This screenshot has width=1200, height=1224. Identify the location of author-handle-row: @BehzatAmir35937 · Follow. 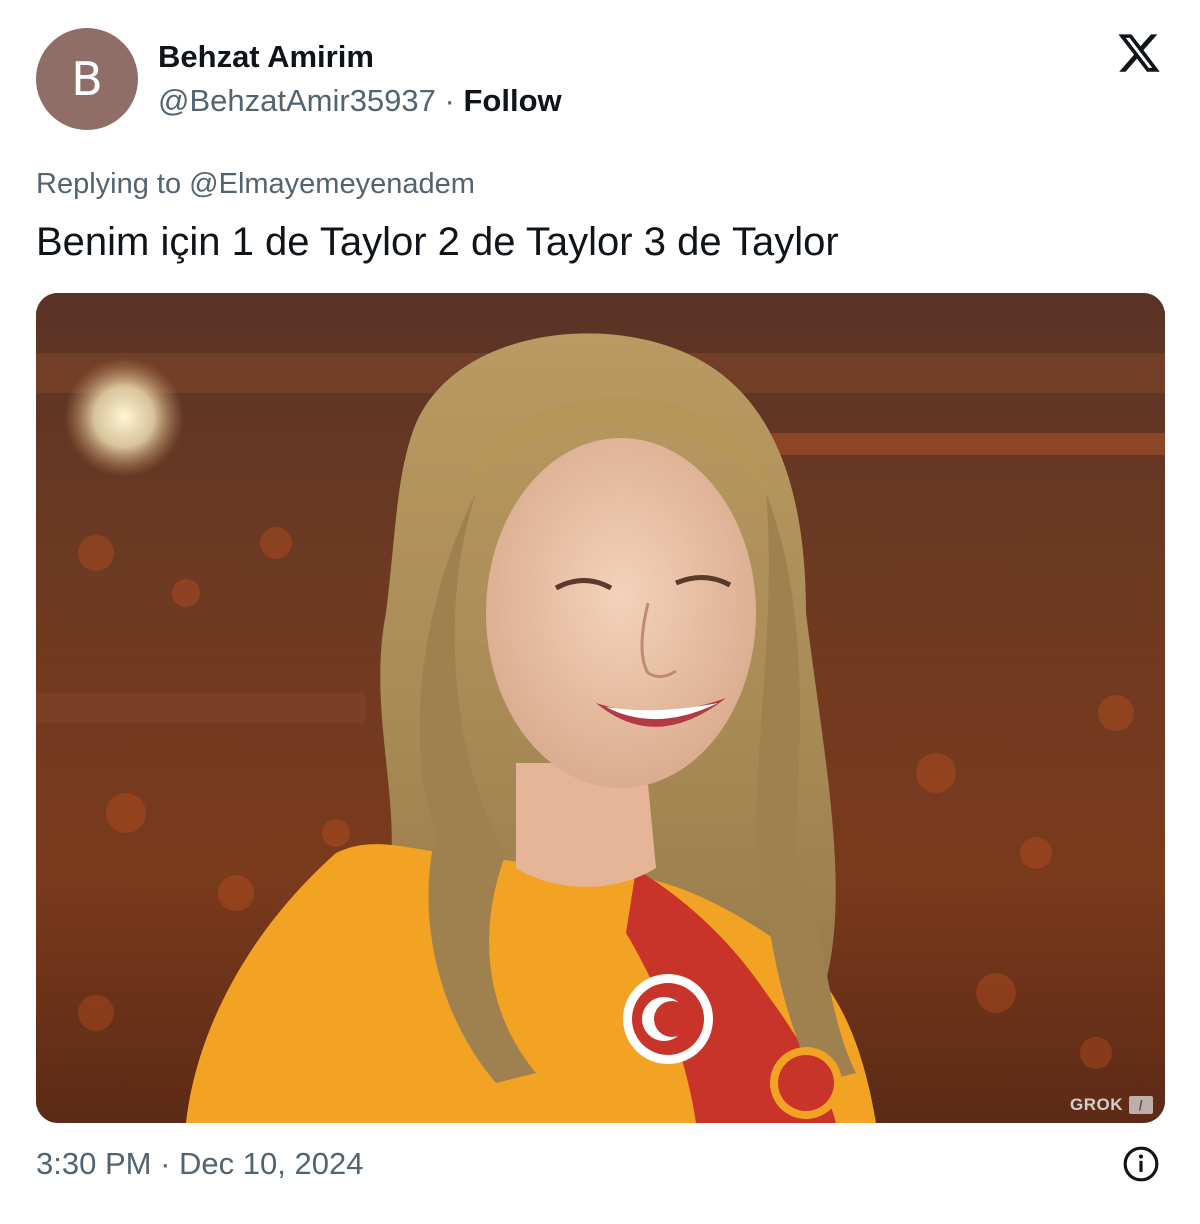
(360, 101).